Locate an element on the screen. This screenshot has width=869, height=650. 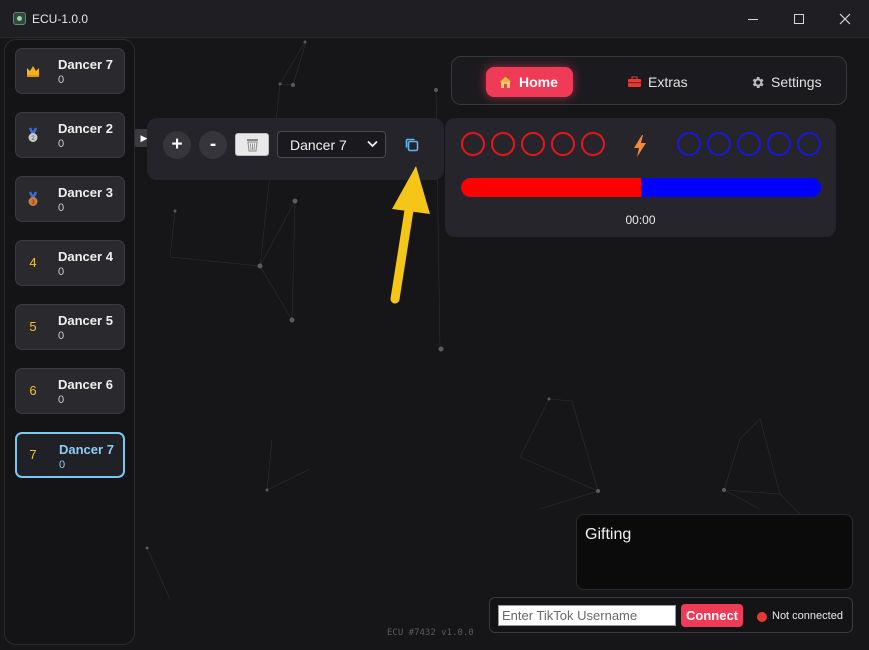
tab-extras: Extras is located at coordinates (662, 82).